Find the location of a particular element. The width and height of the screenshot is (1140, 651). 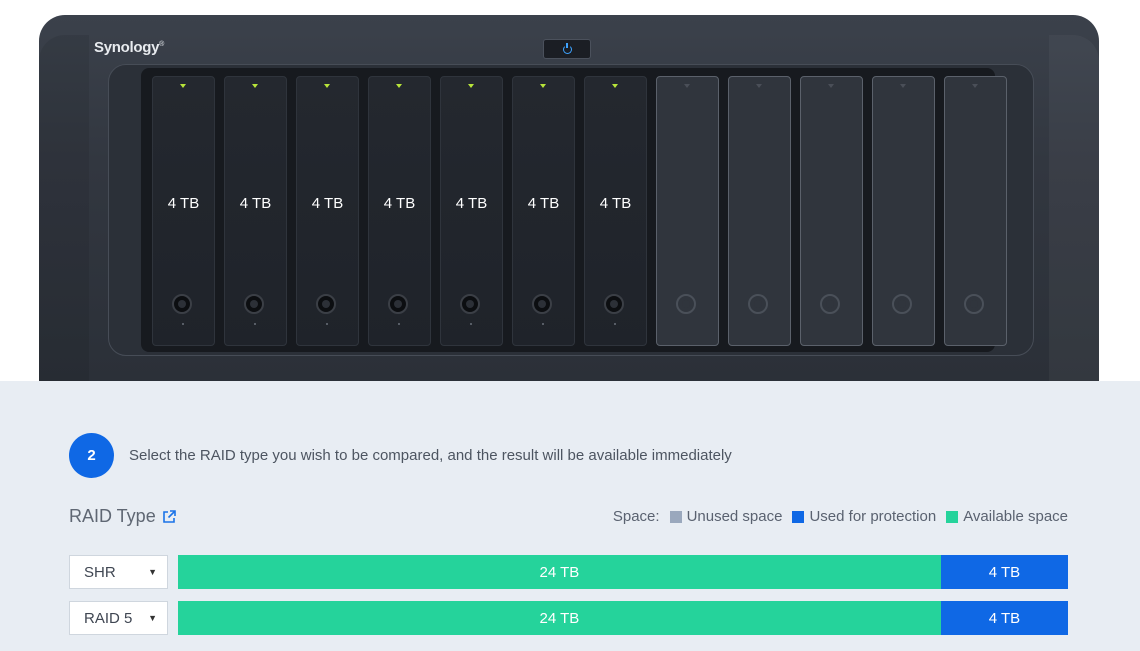

brand-logo: Synology® is located at coordinates (129, 47).